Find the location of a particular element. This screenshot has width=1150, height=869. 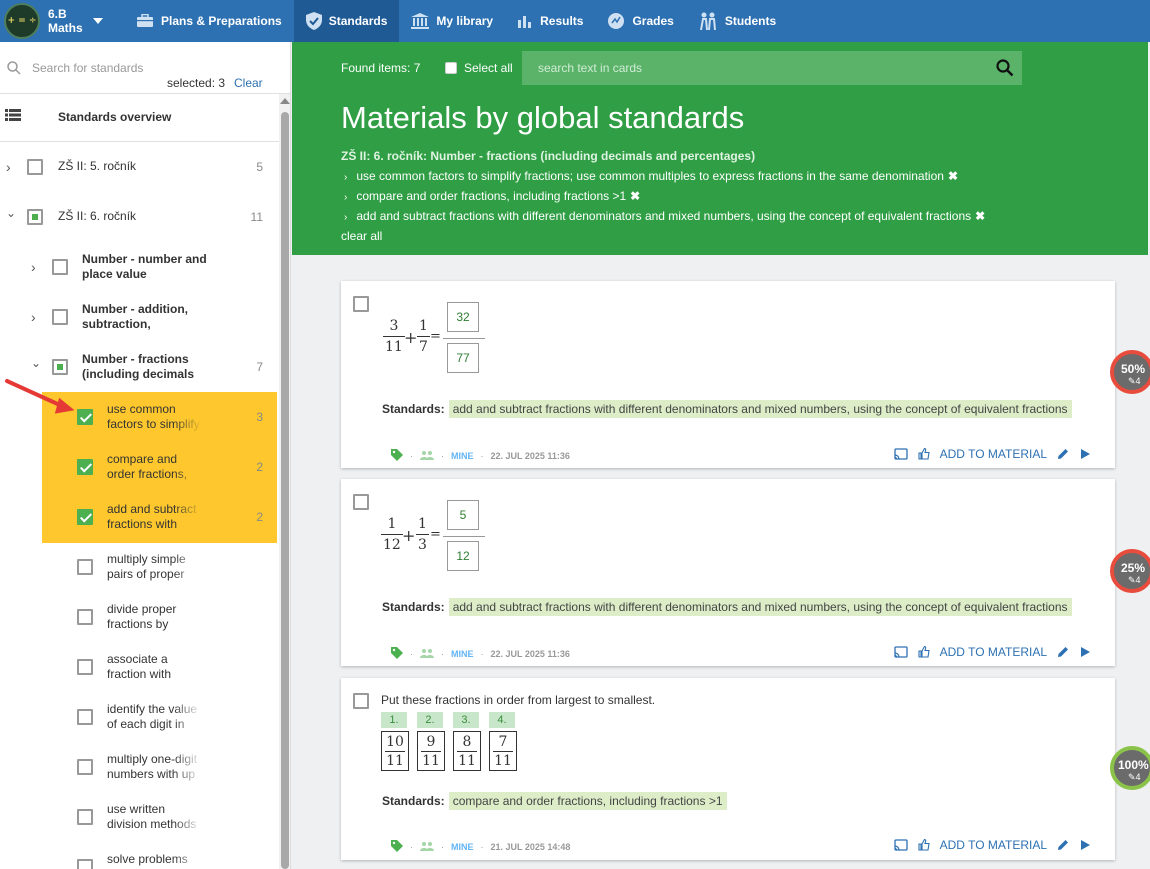

nav-grades: Grades is located at coordinates (640, 21).